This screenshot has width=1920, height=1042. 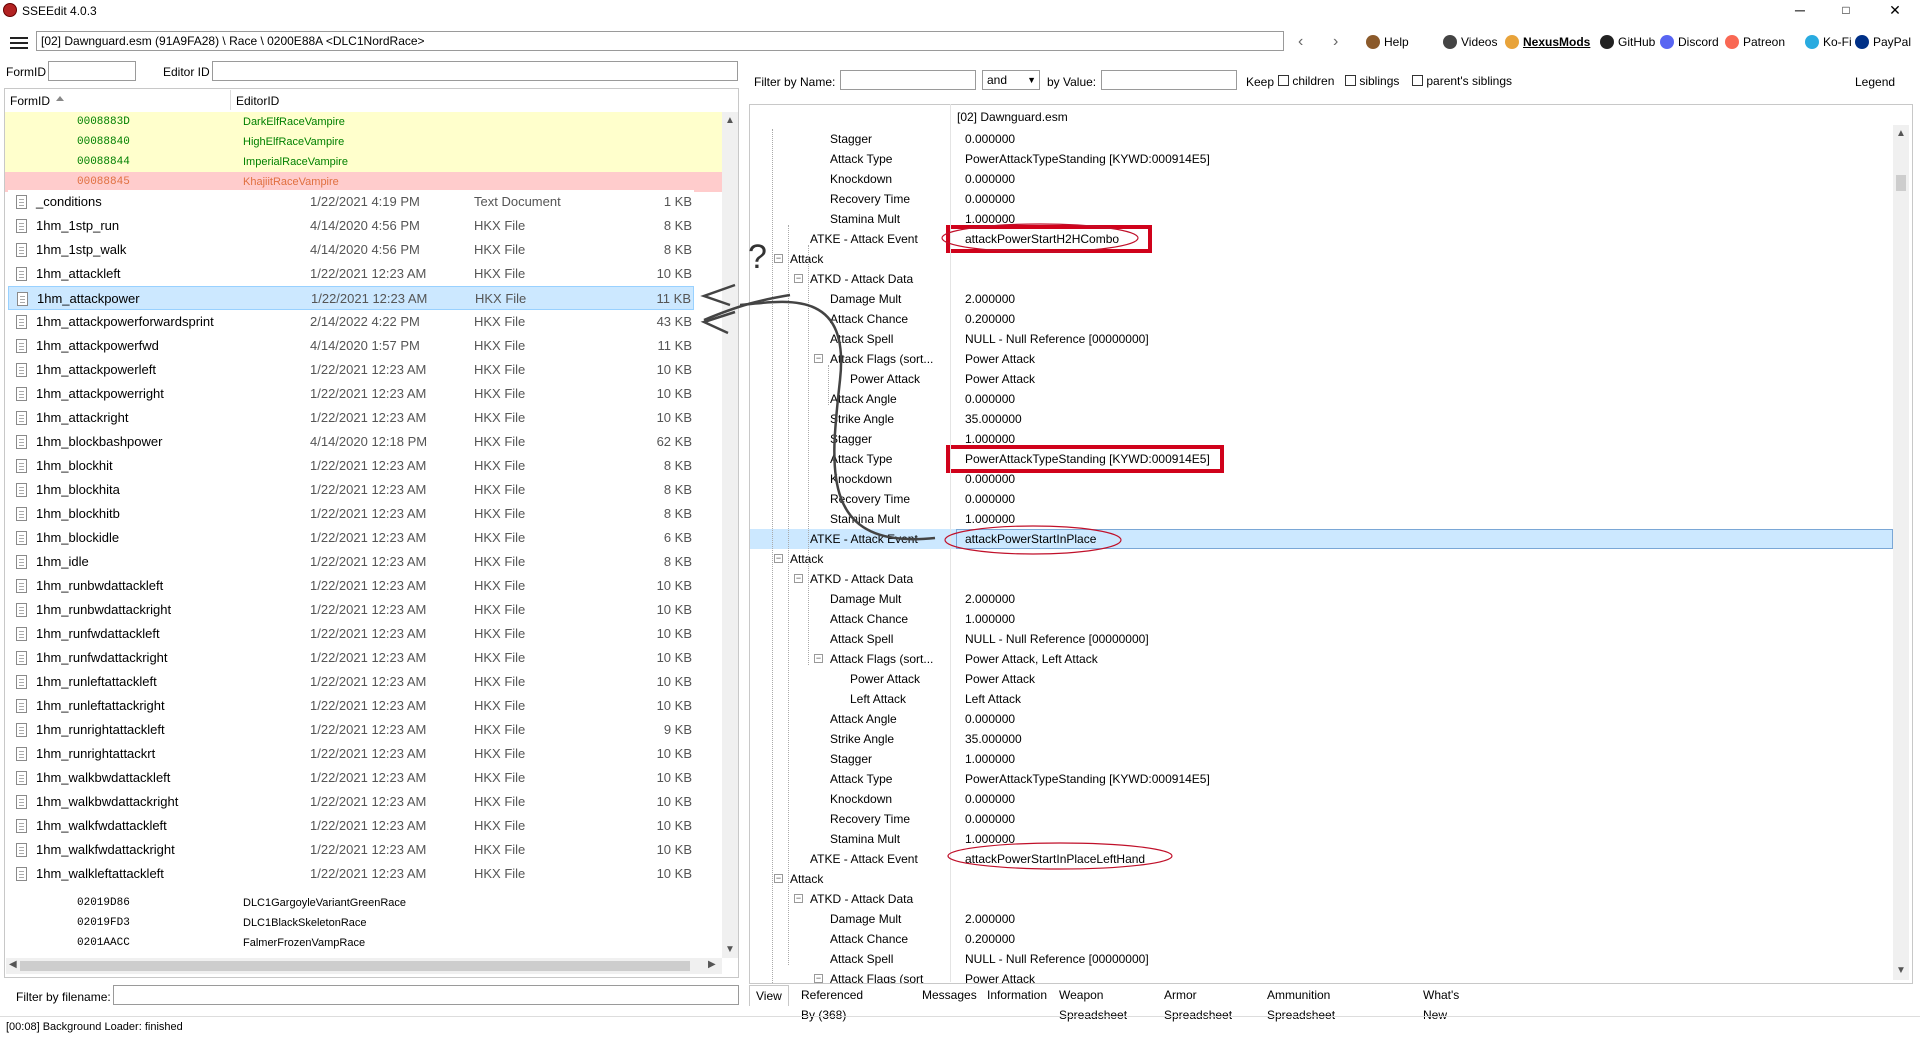 I want to click on annotation-question-mark: ?, so click(x=757, y=257).